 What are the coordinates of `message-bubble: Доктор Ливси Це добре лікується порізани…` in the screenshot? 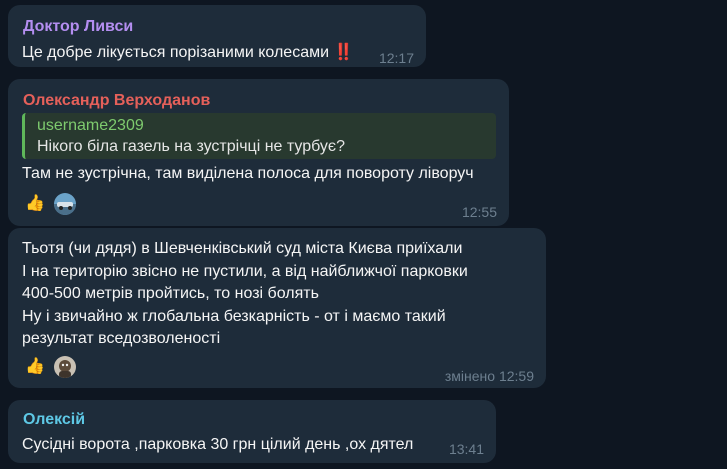 It's located at (217, 36).